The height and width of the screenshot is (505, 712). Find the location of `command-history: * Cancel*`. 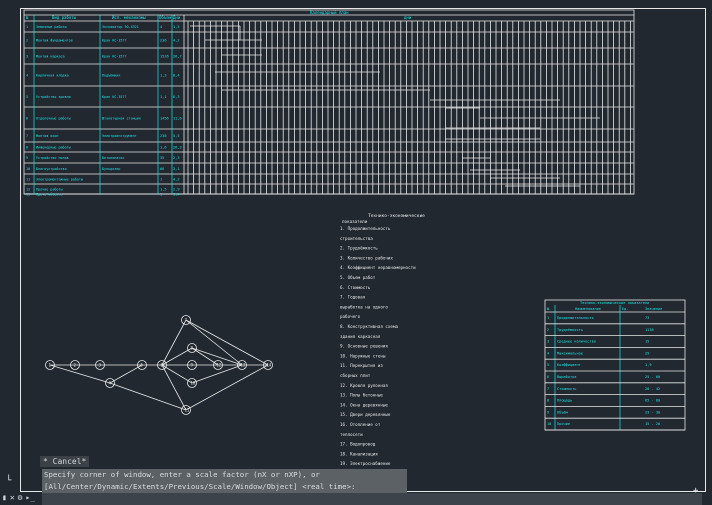

command-history: * Cancel* is located at coordinates (65, 461).